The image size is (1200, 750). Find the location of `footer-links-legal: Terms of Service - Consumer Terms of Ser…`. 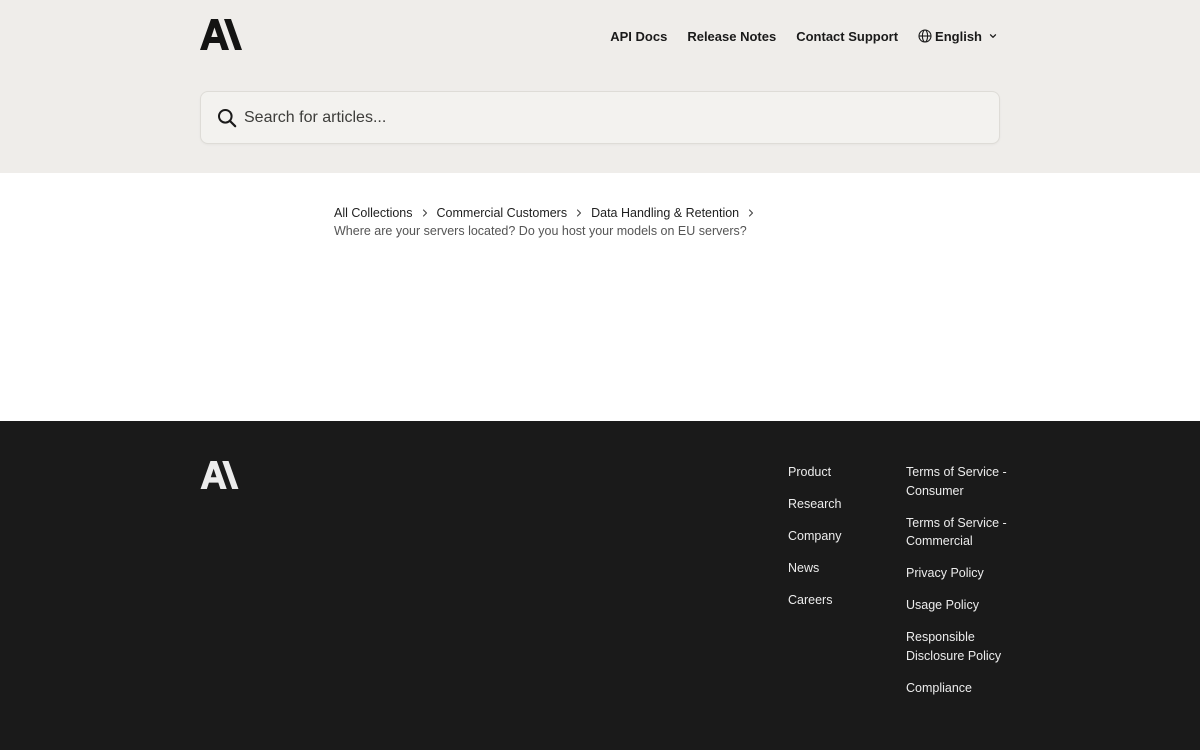

footer-links-legal: Terms of Service - Consumer Terms of Ser… is located at coordinates (961, 587).